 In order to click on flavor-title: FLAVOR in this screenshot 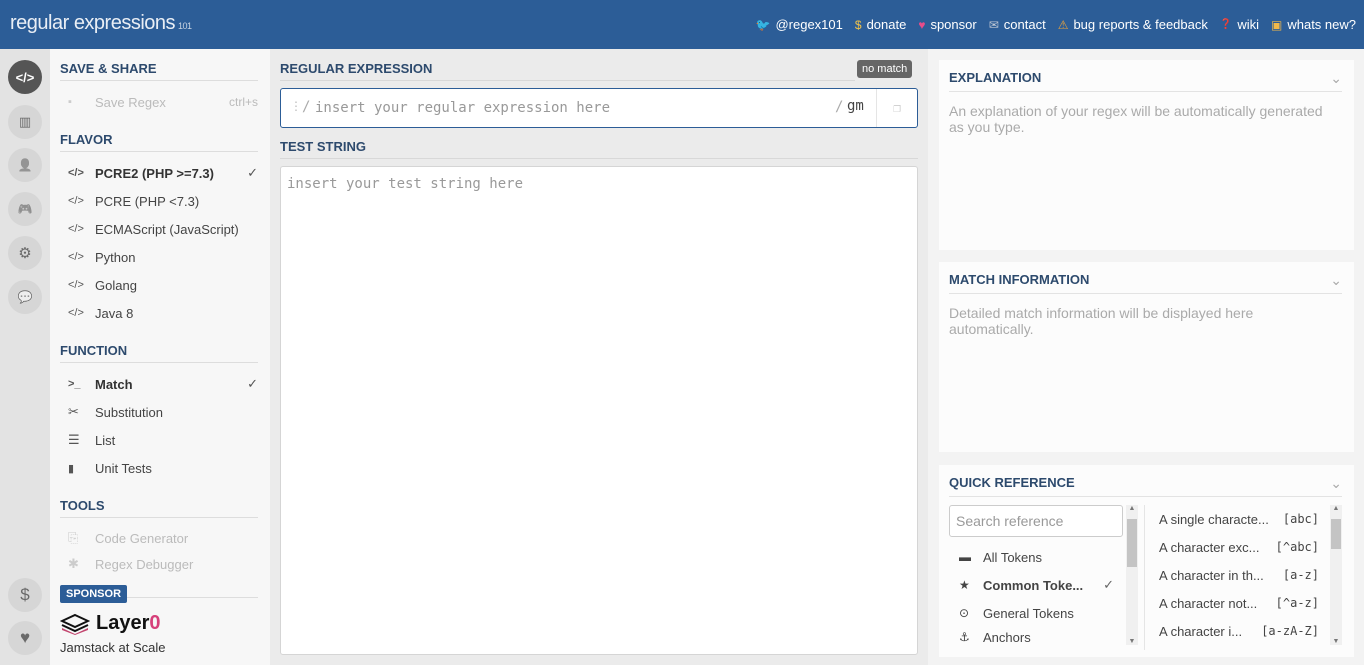, I will do `click(159, 142)`.